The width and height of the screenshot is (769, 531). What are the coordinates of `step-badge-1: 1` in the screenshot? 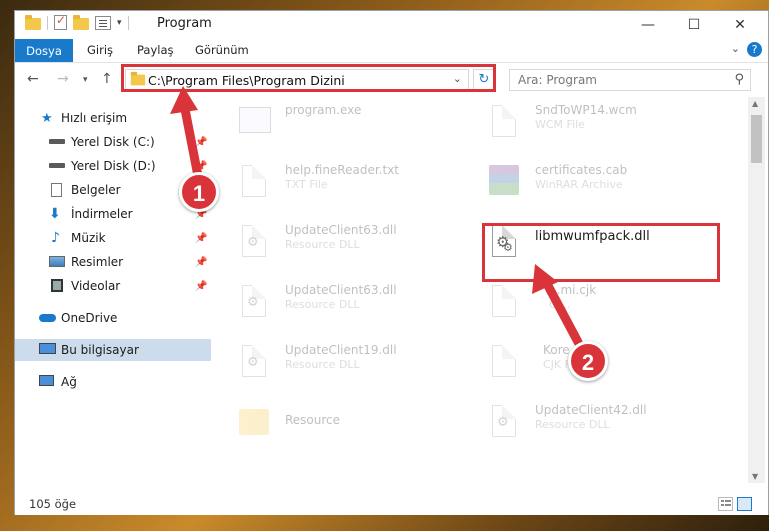 It's located at (199, 192).